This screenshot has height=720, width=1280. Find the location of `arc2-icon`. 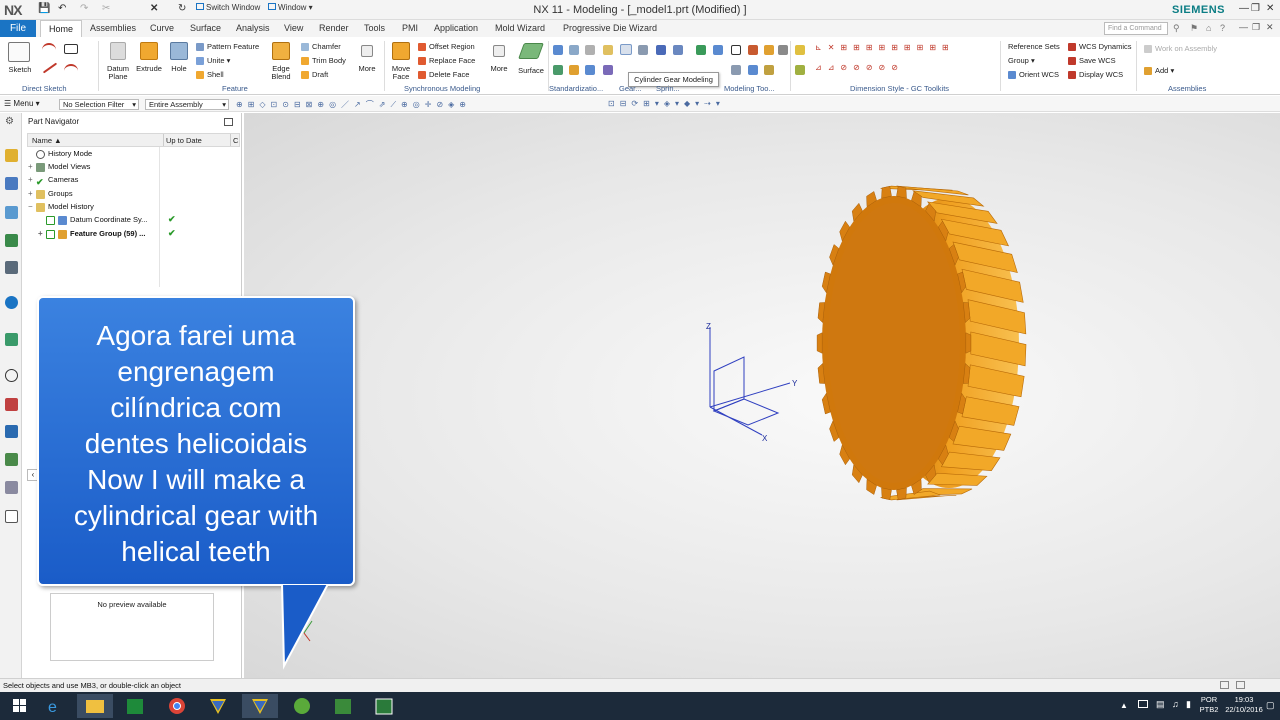

arc2-icon is located at coordinates (71, 69).